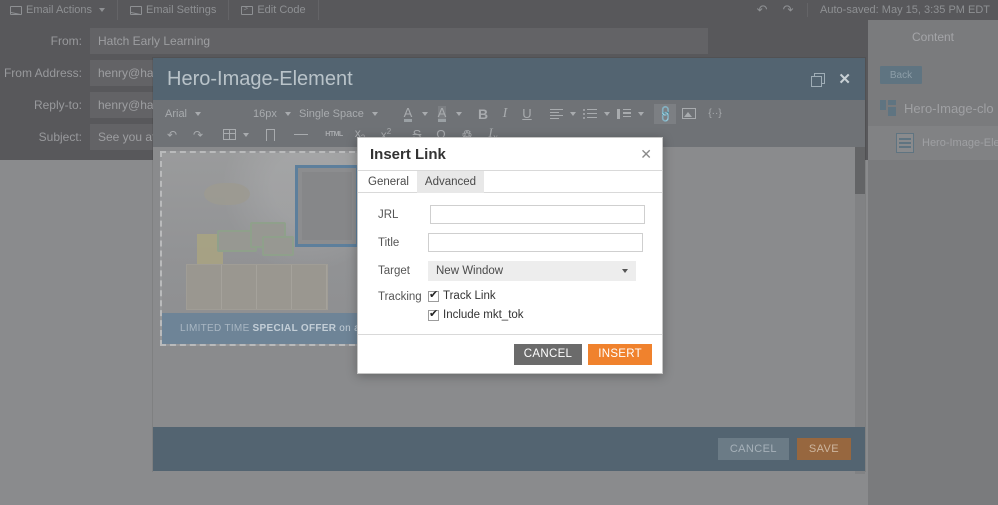  I want to click on from-input: Hatch Early Learning, so click(399, 41).